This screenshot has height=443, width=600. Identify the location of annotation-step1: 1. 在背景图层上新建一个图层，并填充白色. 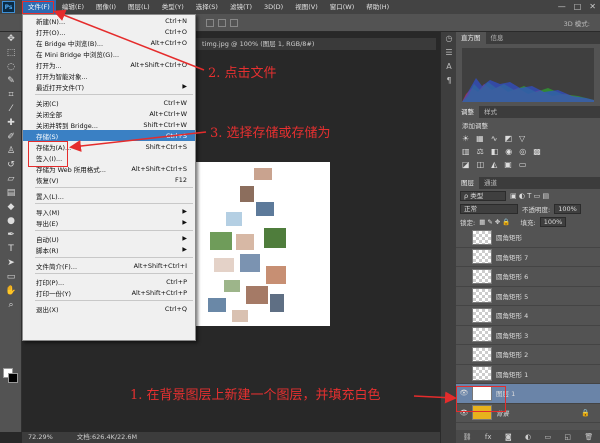
(255, 395).